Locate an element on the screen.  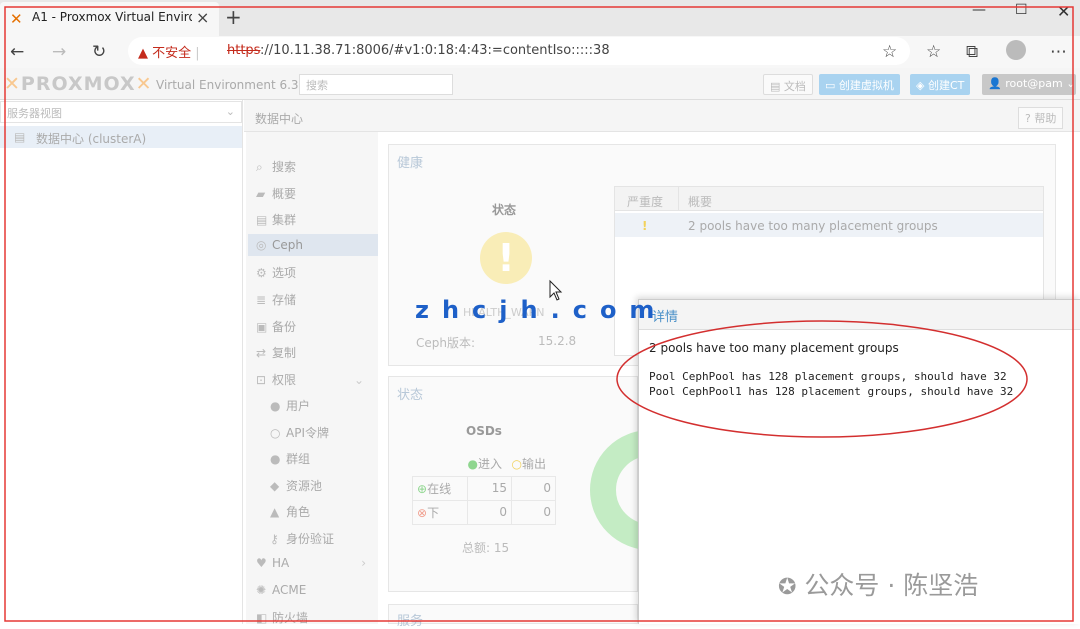
watermark: zhcjh.com is located at coordinates (541, 310).